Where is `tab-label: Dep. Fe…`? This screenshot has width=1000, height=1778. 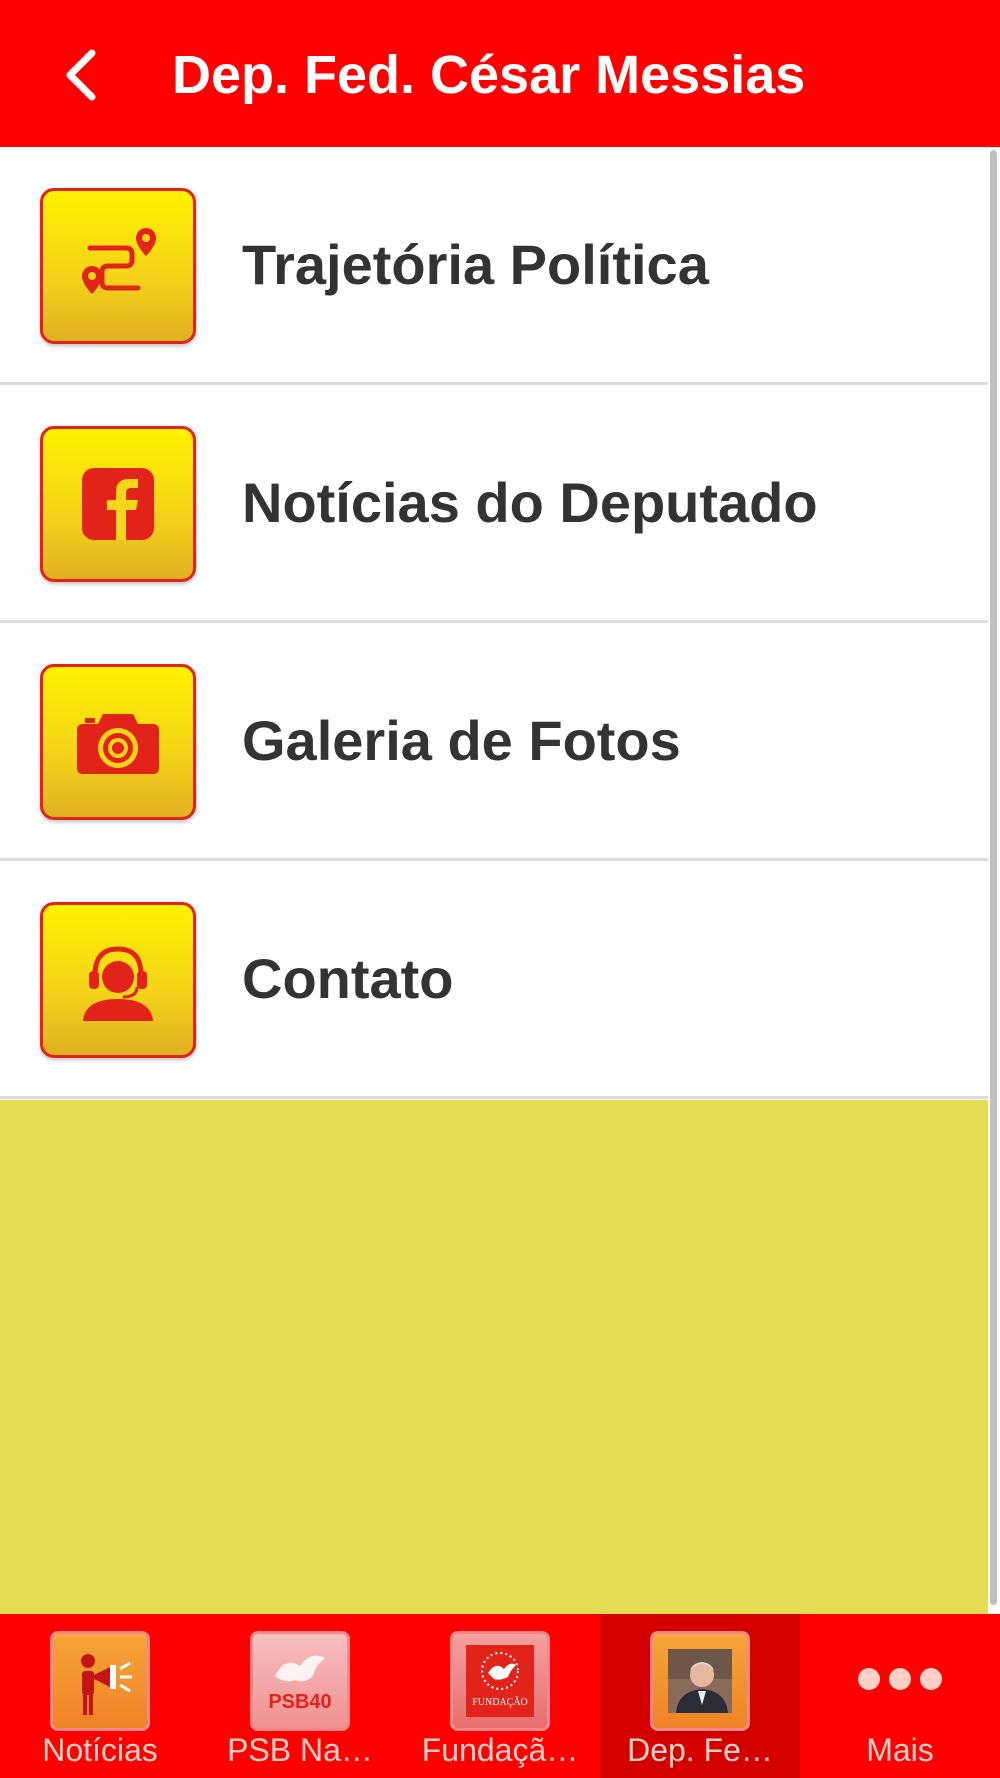
tab-label: Dep. Fe… is located at coordinates (700, 1750).